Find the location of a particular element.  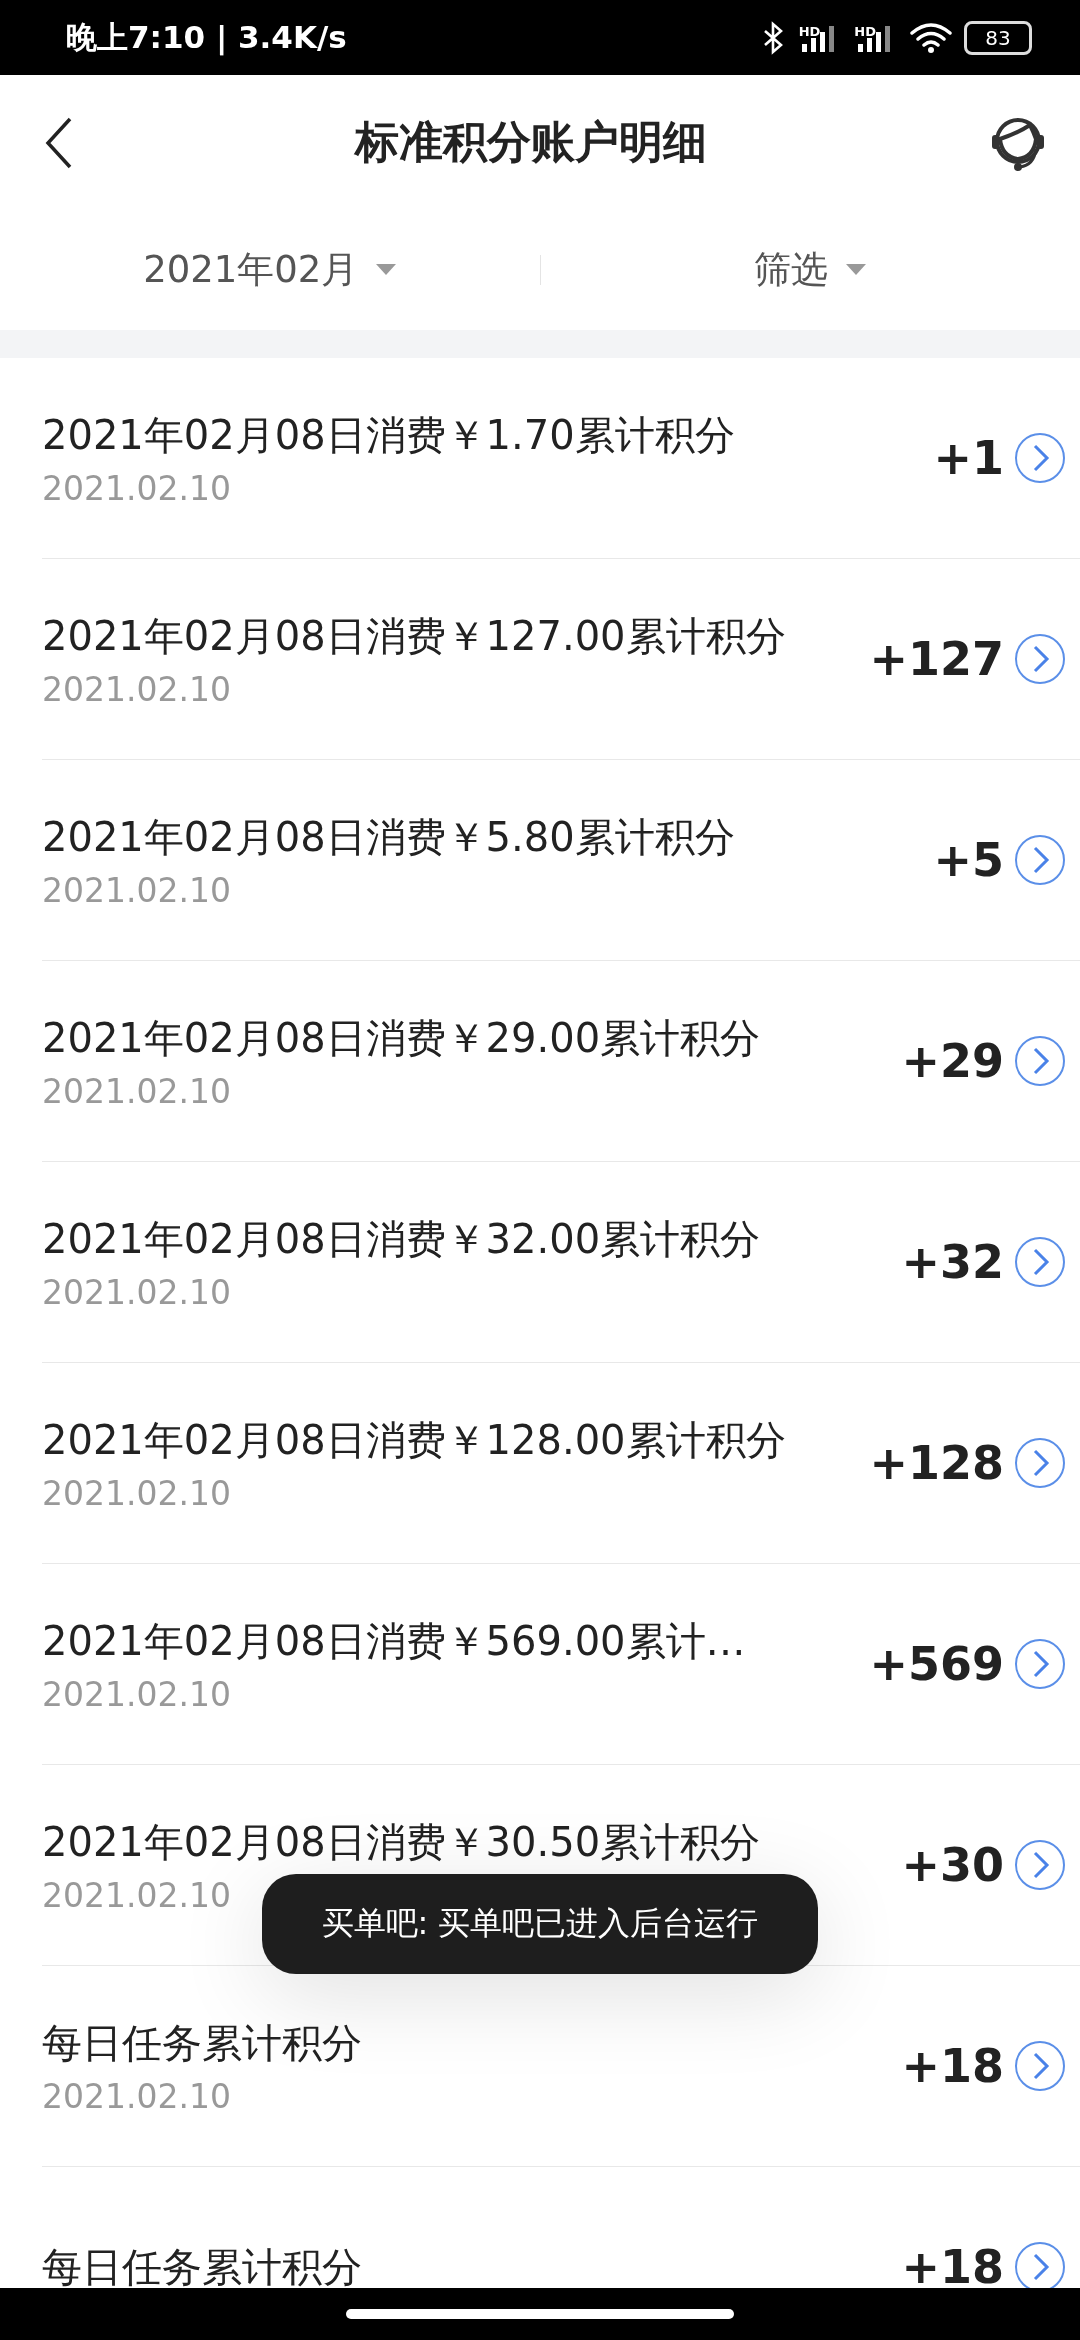

filter-dropdown: 2021年02月 is located at coordinates (270, 270).